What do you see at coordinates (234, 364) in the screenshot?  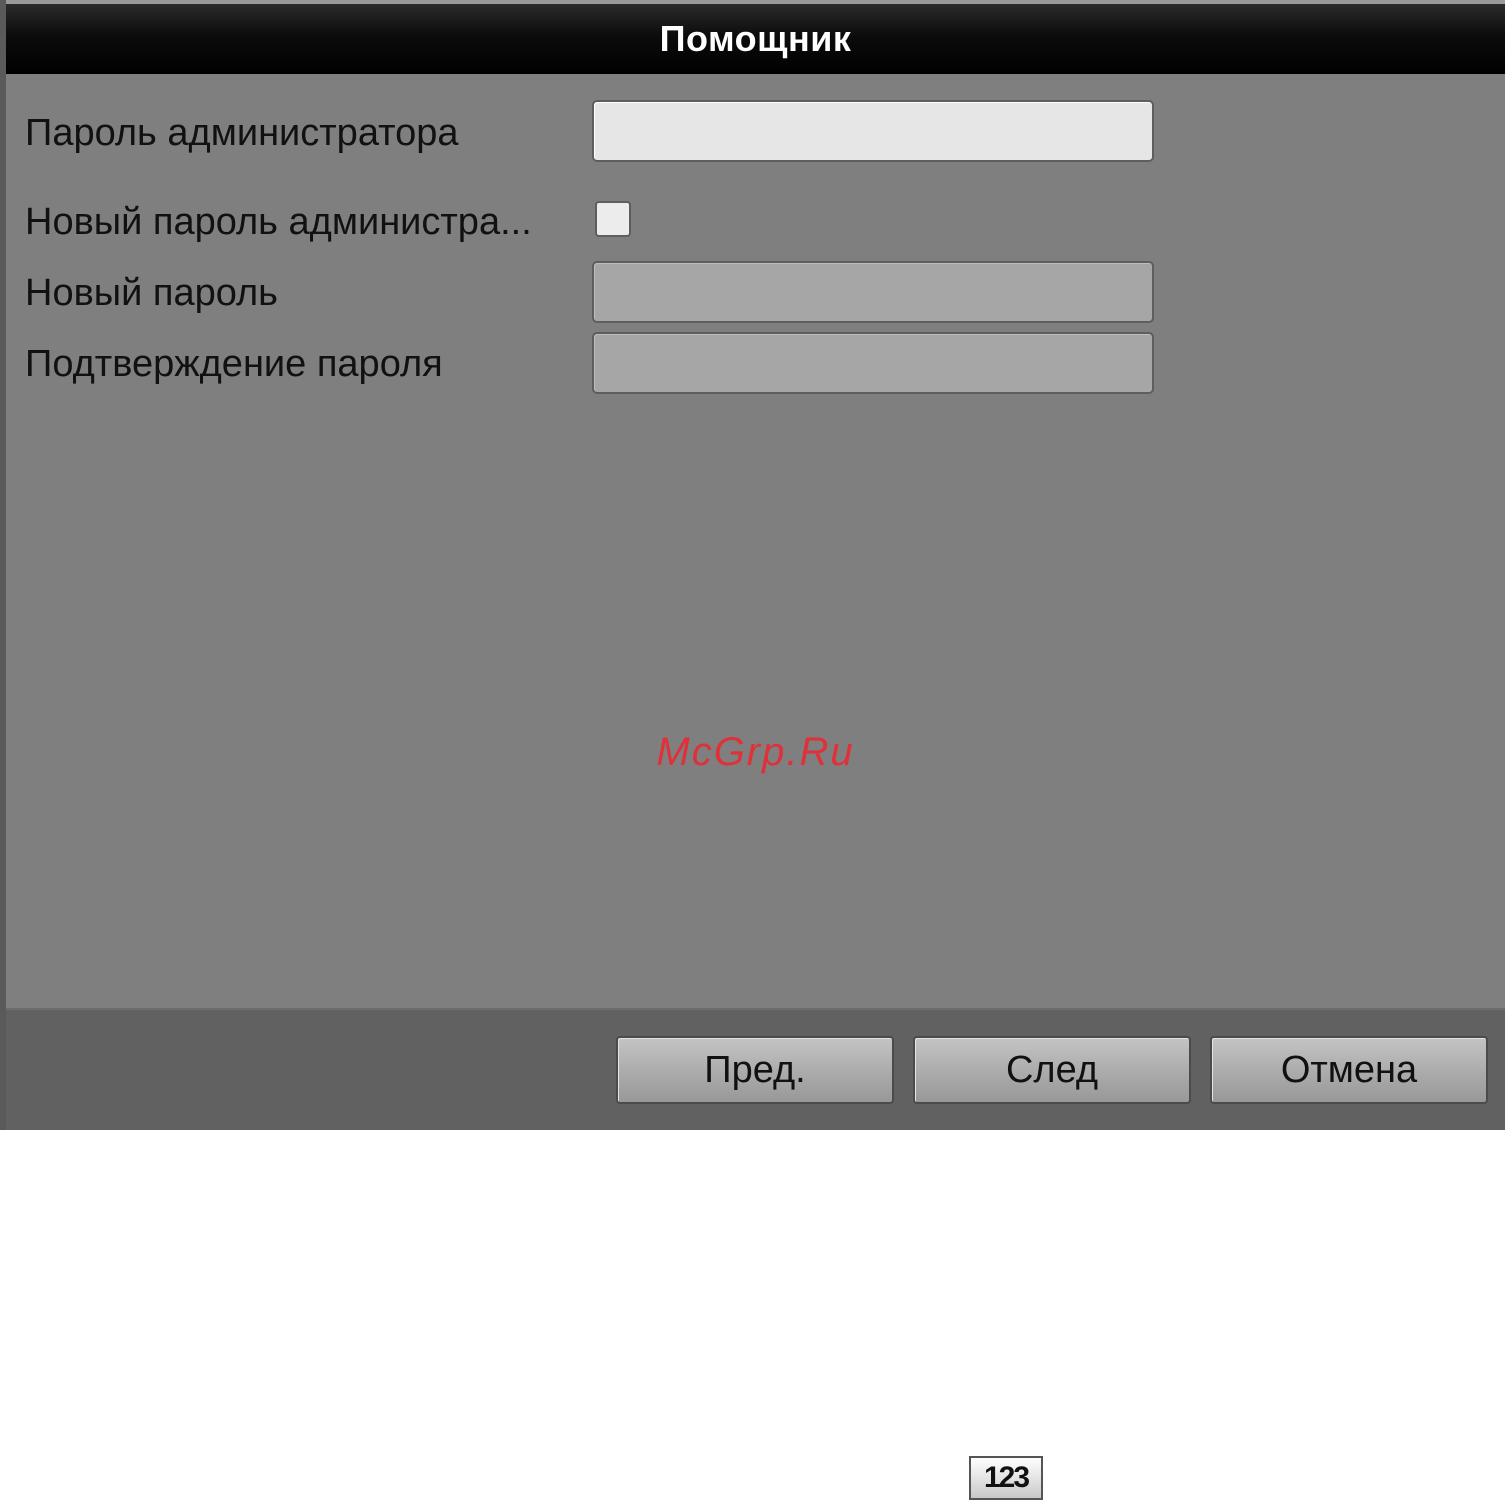 I see `confirm-password-label: Подтверждение пароля` at bounding box center [234, 364].